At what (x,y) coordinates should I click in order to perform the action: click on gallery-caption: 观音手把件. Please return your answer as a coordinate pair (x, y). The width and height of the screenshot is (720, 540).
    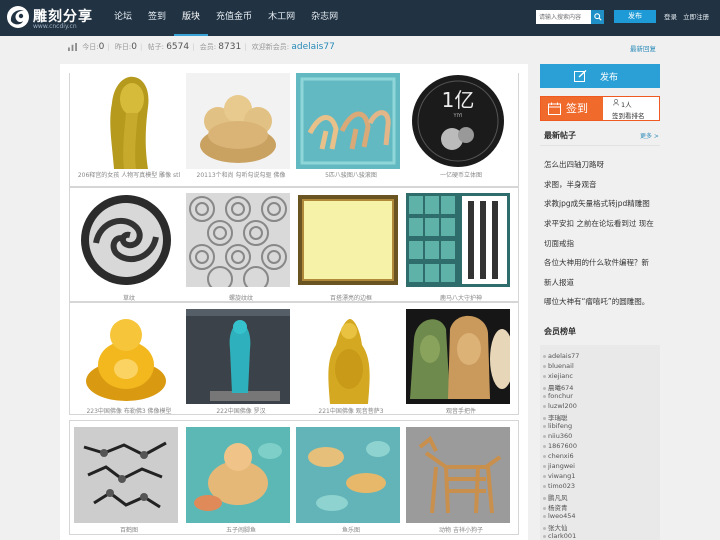
    Looking at the image, I should click on (460, 411).